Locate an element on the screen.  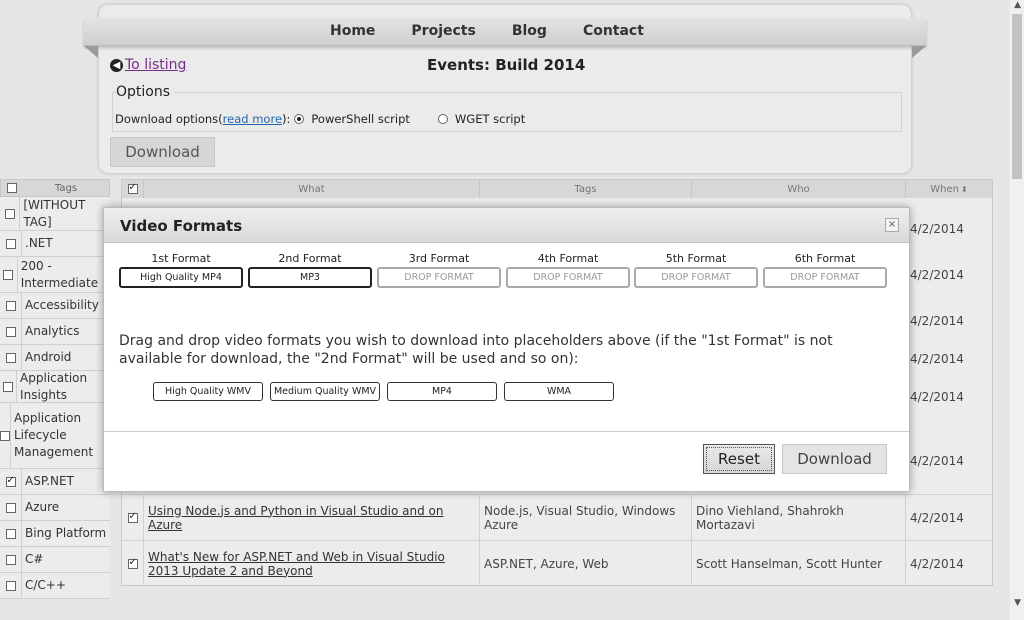
row-tags: ASP.NET, Azure, Web is located at coordinates (586, 563).